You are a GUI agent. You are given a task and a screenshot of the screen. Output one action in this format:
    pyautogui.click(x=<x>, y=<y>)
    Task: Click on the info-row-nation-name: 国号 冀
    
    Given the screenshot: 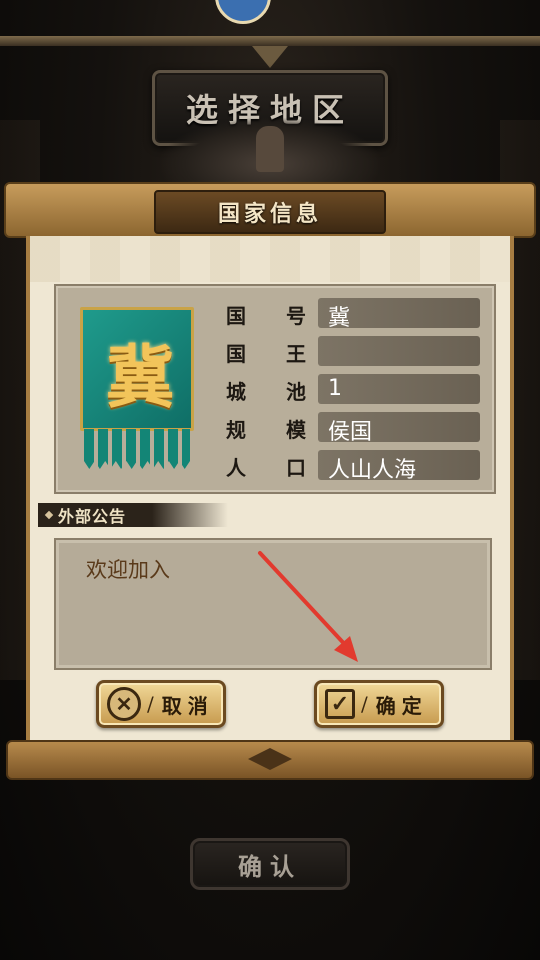 What is the action you would take?
    pyautogui.click(x=354, y=314)
    